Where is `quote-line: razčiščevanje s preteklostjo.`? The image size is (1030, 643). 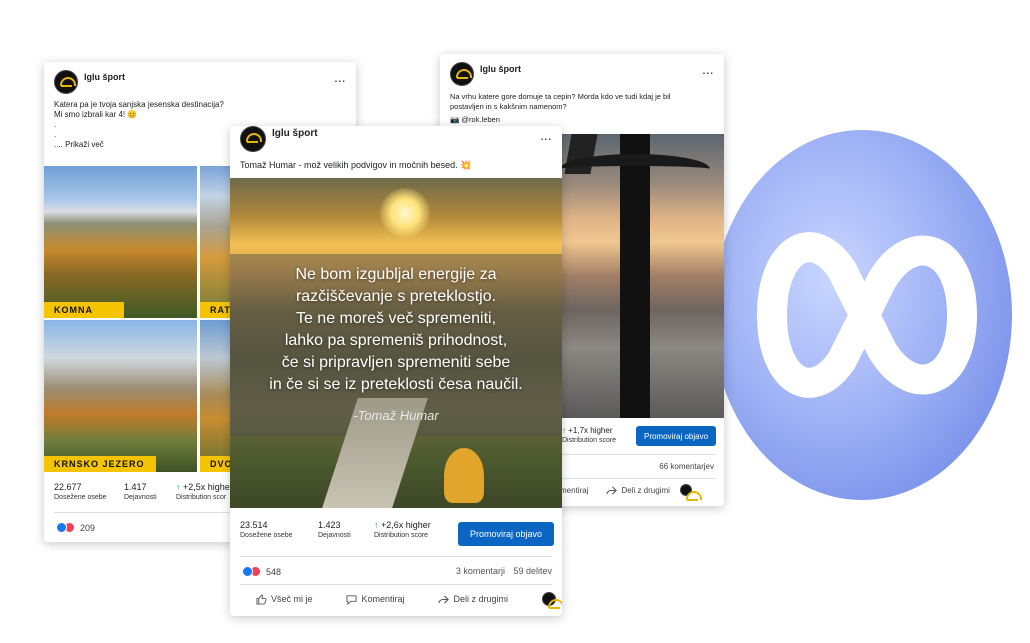
quote-line: razčiščevanje s preteklostjo. is located at coordinates (396, 296).